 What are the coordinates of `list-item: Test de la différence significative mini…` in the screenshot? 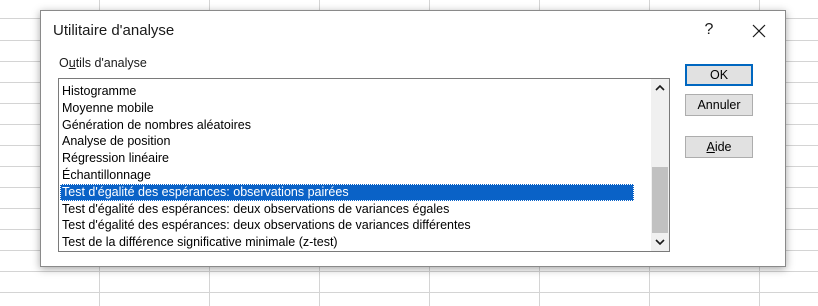 It's located at (347, 242).